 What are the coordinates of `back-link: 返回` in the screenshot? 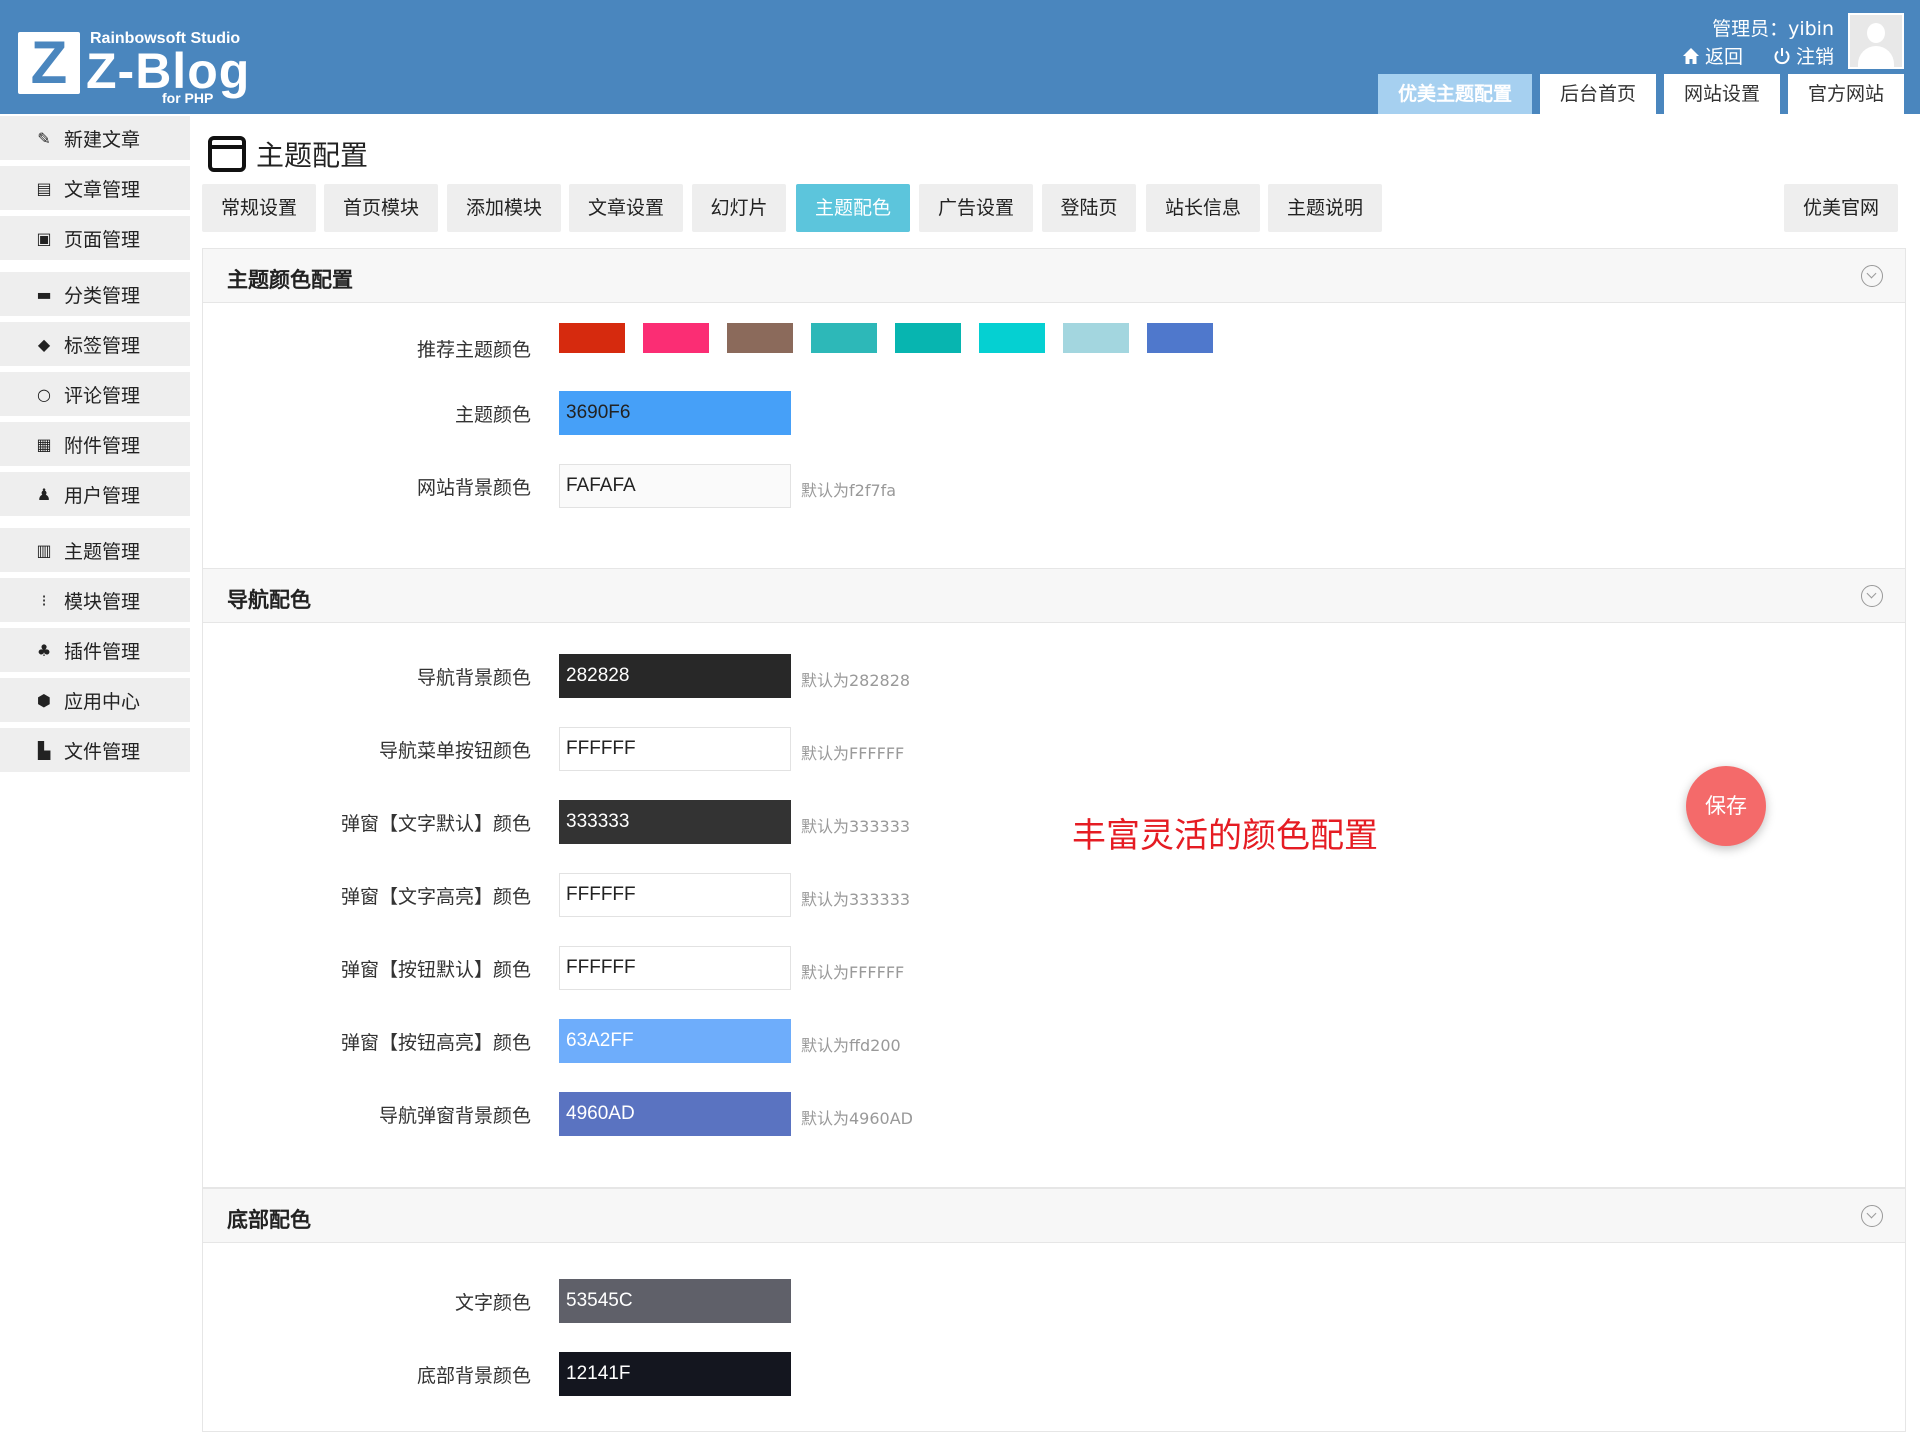 It's located at (1712, 55).